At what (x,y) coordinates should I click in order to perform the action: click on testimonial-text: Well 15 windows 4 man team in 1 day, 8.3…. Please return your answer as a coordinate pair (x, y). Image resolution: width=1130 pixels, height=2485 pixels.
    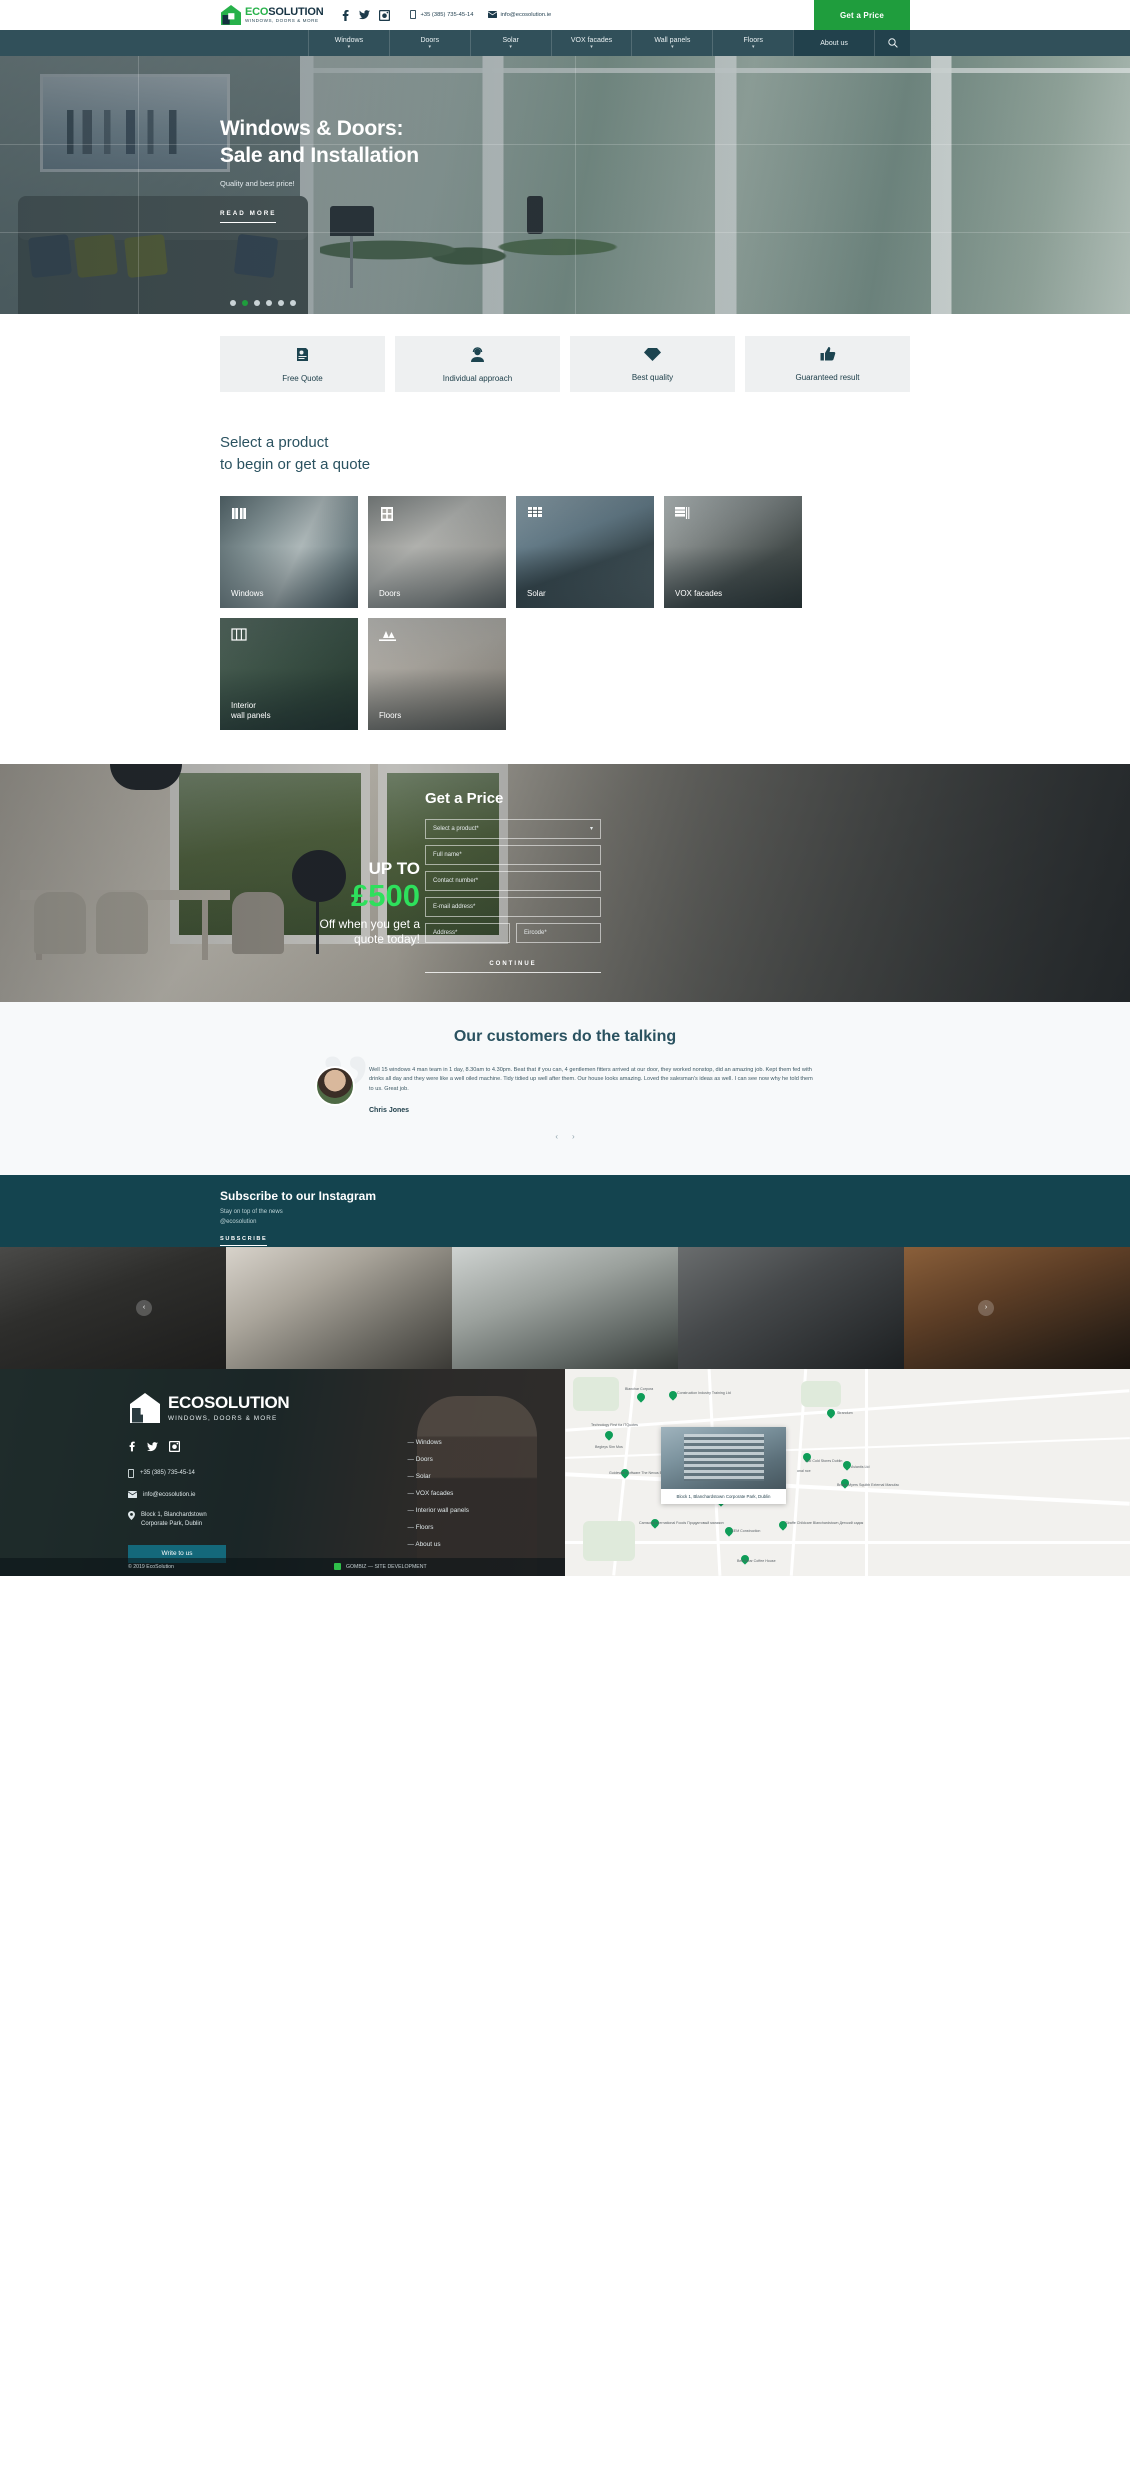
    Looking at the image, I should click on (591, 1079).